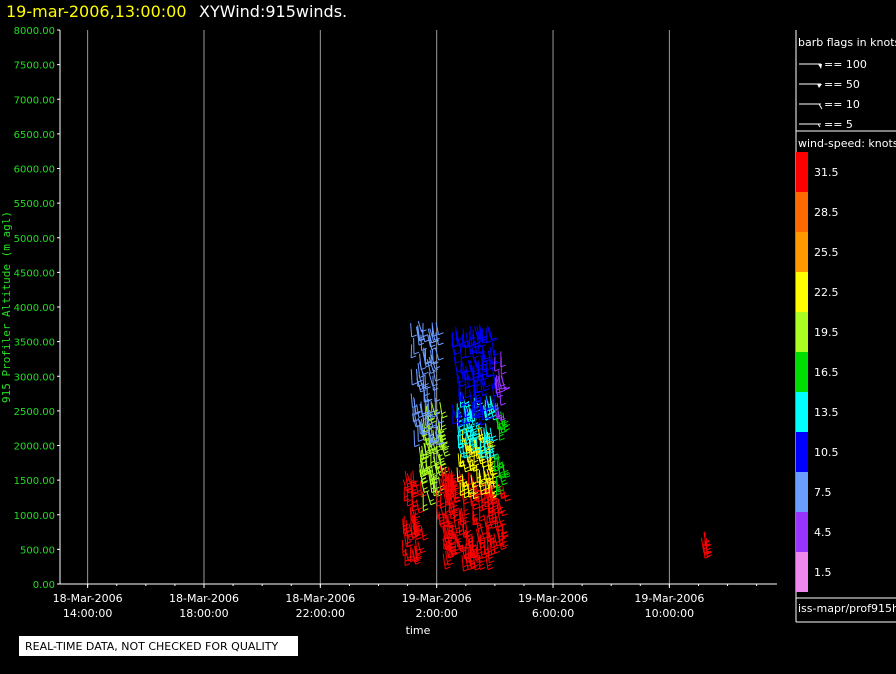 Image resolution: width=896 pixels, height=674 pixels. I want to click on colorbar-bin: 1.5, so click(814, 572).